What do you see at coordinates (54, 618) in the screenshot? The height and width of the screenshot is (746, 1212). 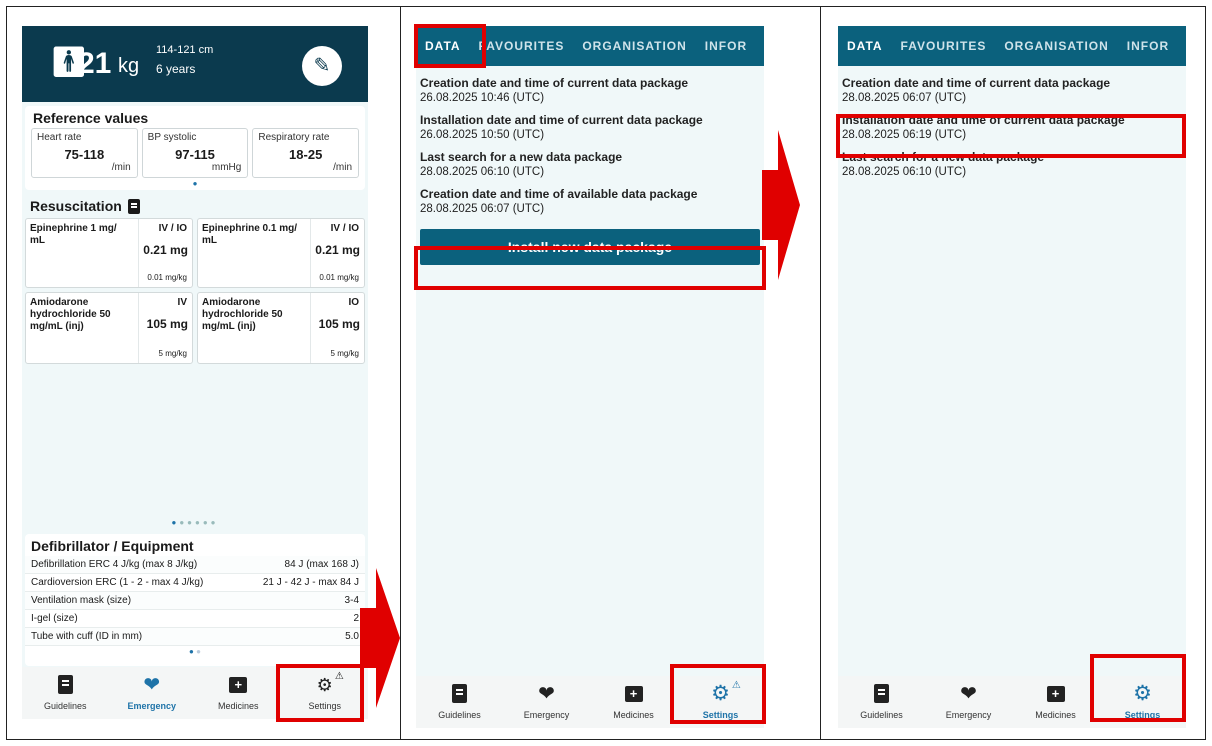 I see `row-label: I-gel (size)` at bounding box center [54, 618].